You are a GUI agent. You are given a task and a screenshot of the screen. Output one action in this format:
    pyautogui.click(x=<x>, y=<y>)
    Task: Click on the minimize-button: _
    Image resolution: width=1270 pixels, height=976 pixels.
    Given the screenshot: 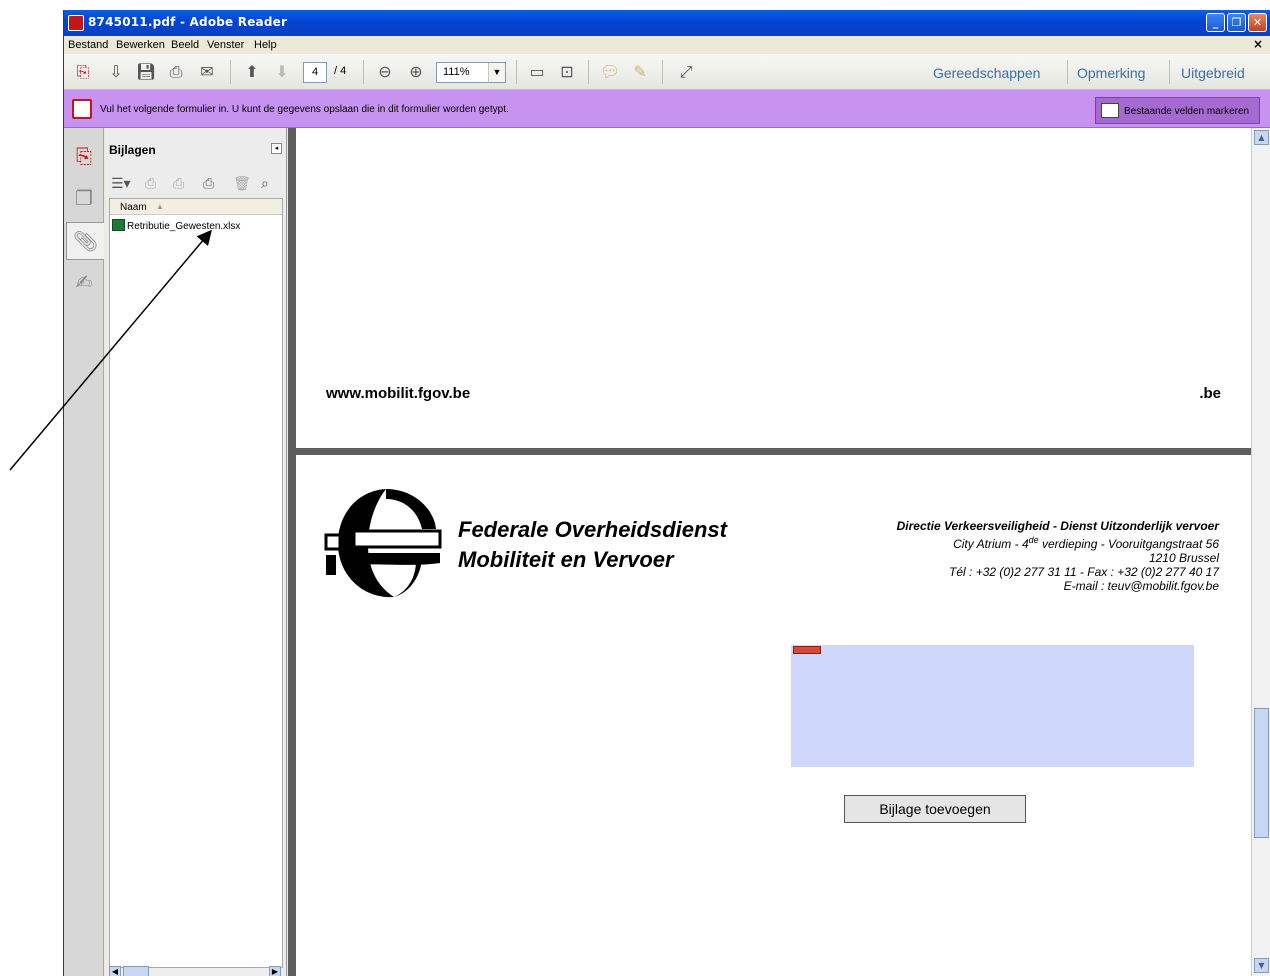 What is the action you would take?
    pyautogui.click(x=1215, y=22)
    